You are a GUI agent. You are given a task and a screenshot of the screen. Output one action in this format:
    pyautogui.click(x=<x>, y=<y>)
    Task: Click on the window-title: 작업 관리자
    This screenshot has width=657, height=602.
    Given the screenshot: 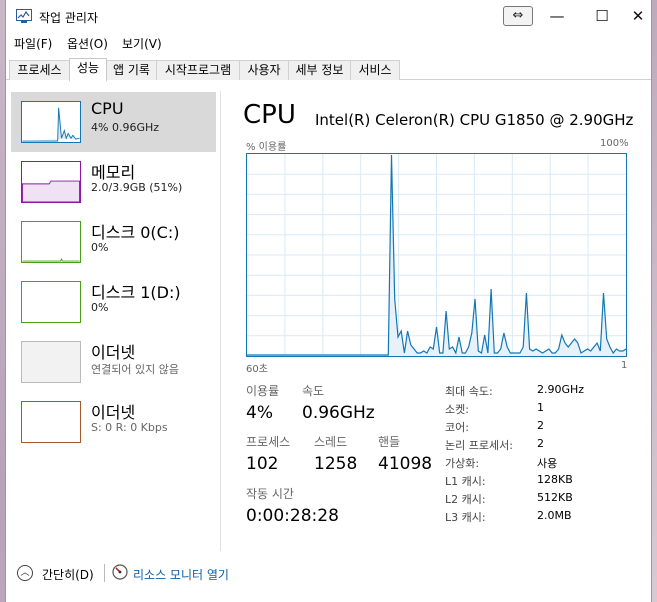 What is the action you would take?
    pyautogui.click(x=69, y=18)
    